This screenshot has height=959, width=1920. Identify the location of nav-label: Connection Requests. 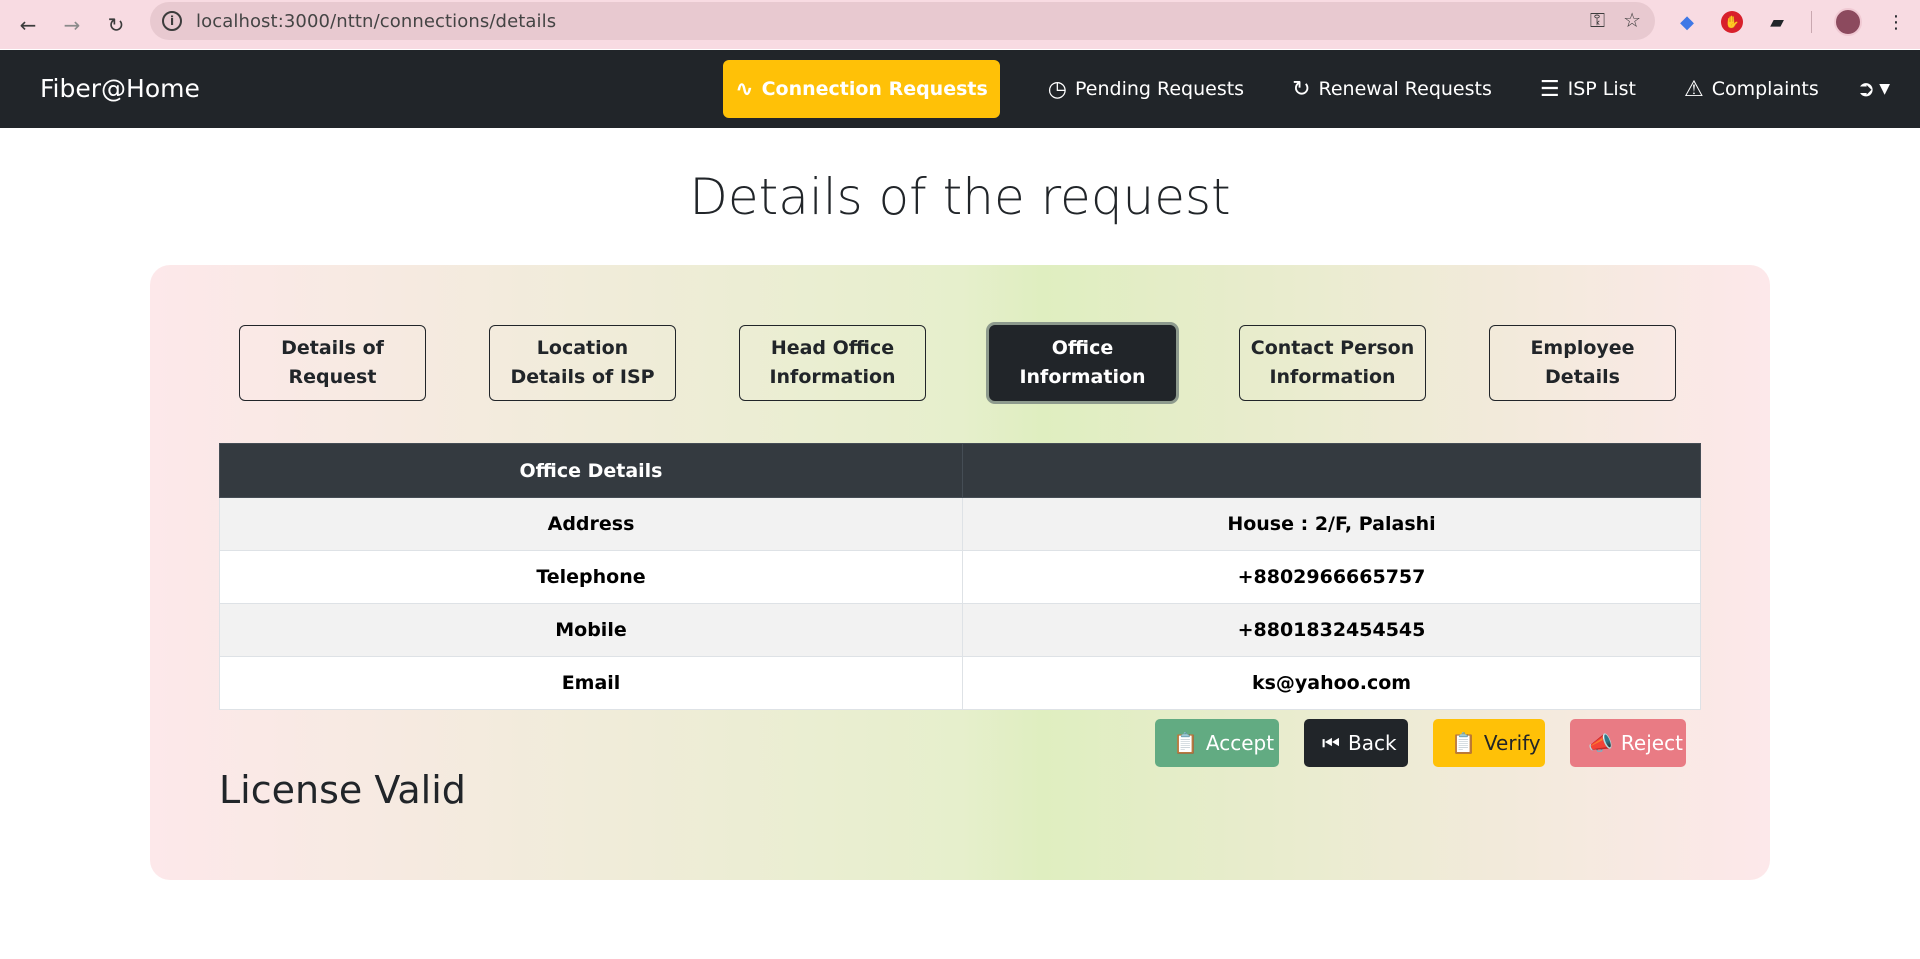
(874, 89).